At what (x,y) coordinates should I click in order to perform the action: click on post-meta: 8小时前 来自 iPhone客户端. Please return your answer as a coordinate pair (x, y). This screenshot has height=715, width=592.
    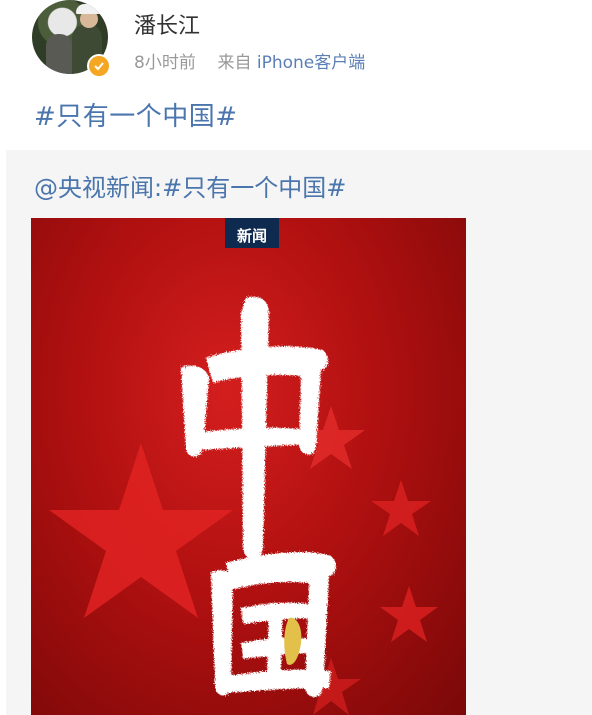
    Looking at the image, I should click on (249, 60).